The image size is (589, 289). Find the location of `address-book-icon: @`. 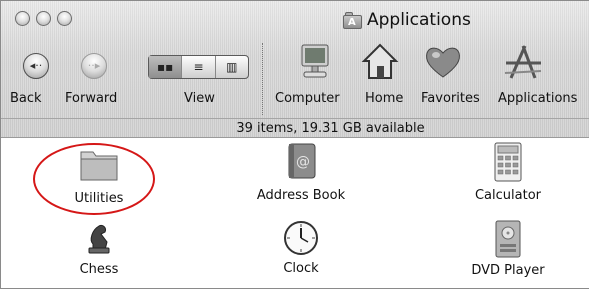

address-book-icon: @ is located at coordinates (302, 161).